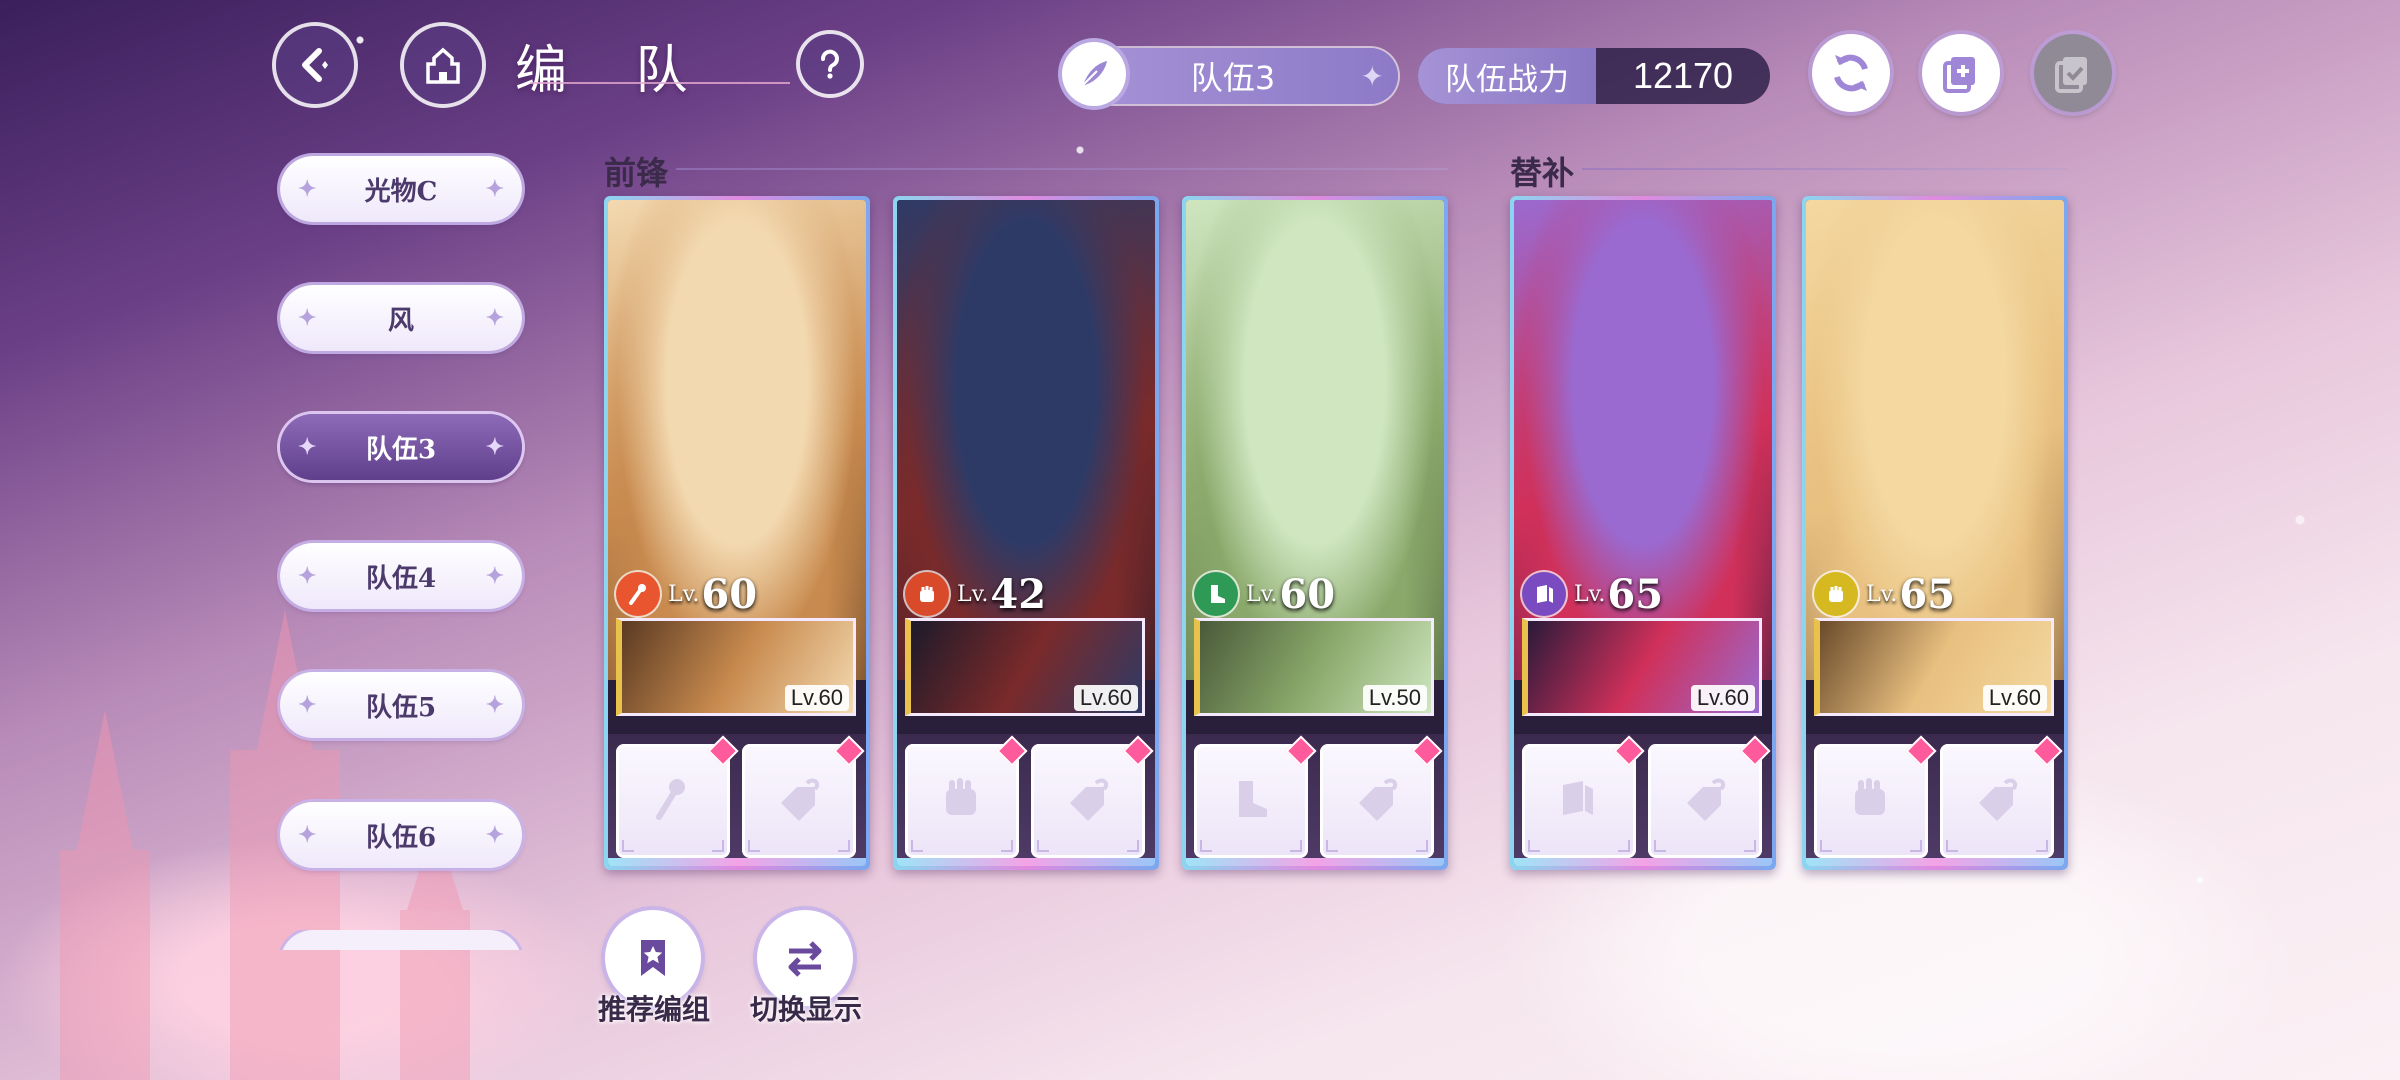 This screenshot has width=2400, height=1080. I want to click on team-tab-label: 队伍3, so click(401, 449).